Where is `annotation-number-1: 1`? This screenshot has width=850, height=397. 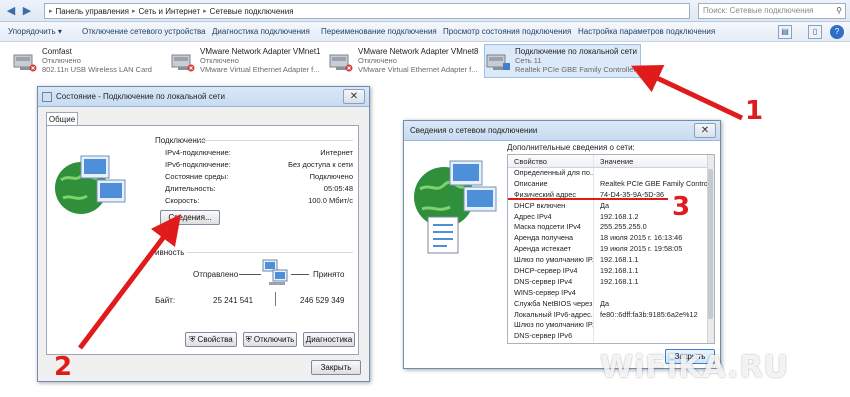 annotation-number-1: 1 is located at coordinates (754, 111).